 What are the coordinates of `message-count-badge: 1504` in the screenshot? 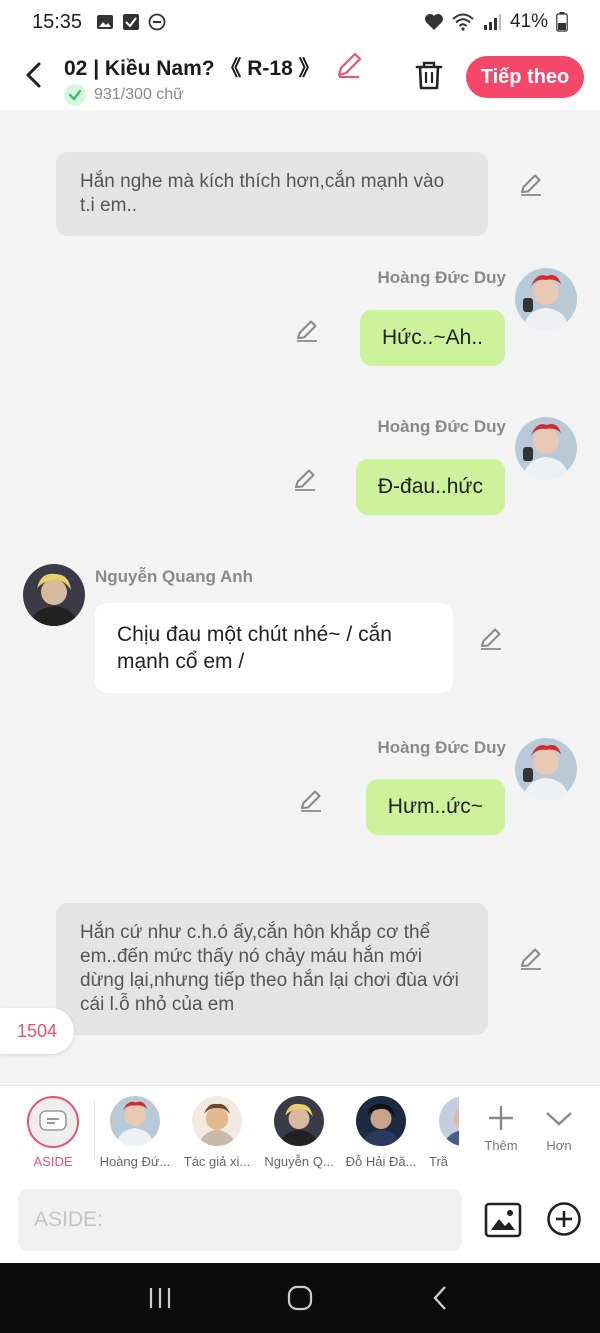 It's located at (37, 1031).